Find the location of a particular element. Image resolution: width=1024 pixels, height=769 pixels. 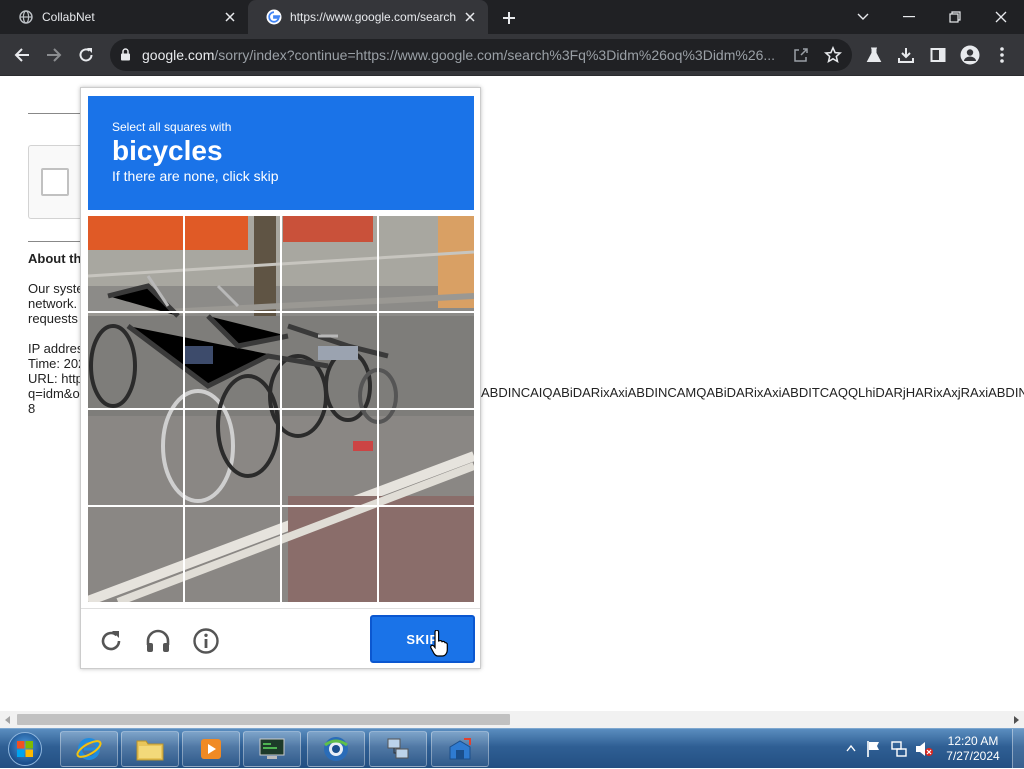

show-hidden-icons-icon is located at coordinates (851, 748).